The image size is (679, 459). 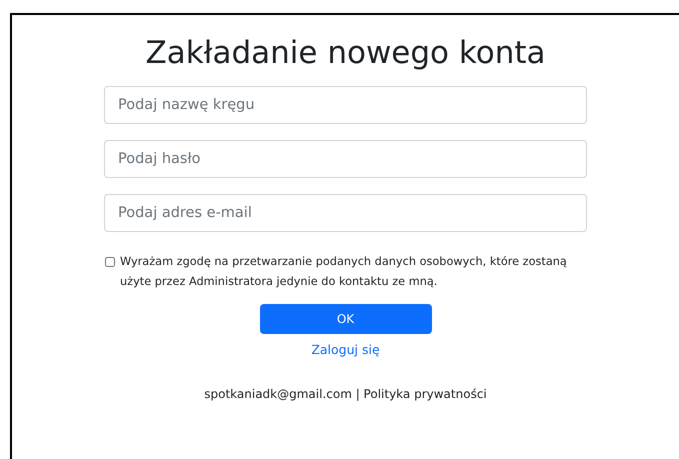 What do you see at coordinates (346, 319) in the screenshot?
I see `ok-button: OK` at bounding box center [346, 319].